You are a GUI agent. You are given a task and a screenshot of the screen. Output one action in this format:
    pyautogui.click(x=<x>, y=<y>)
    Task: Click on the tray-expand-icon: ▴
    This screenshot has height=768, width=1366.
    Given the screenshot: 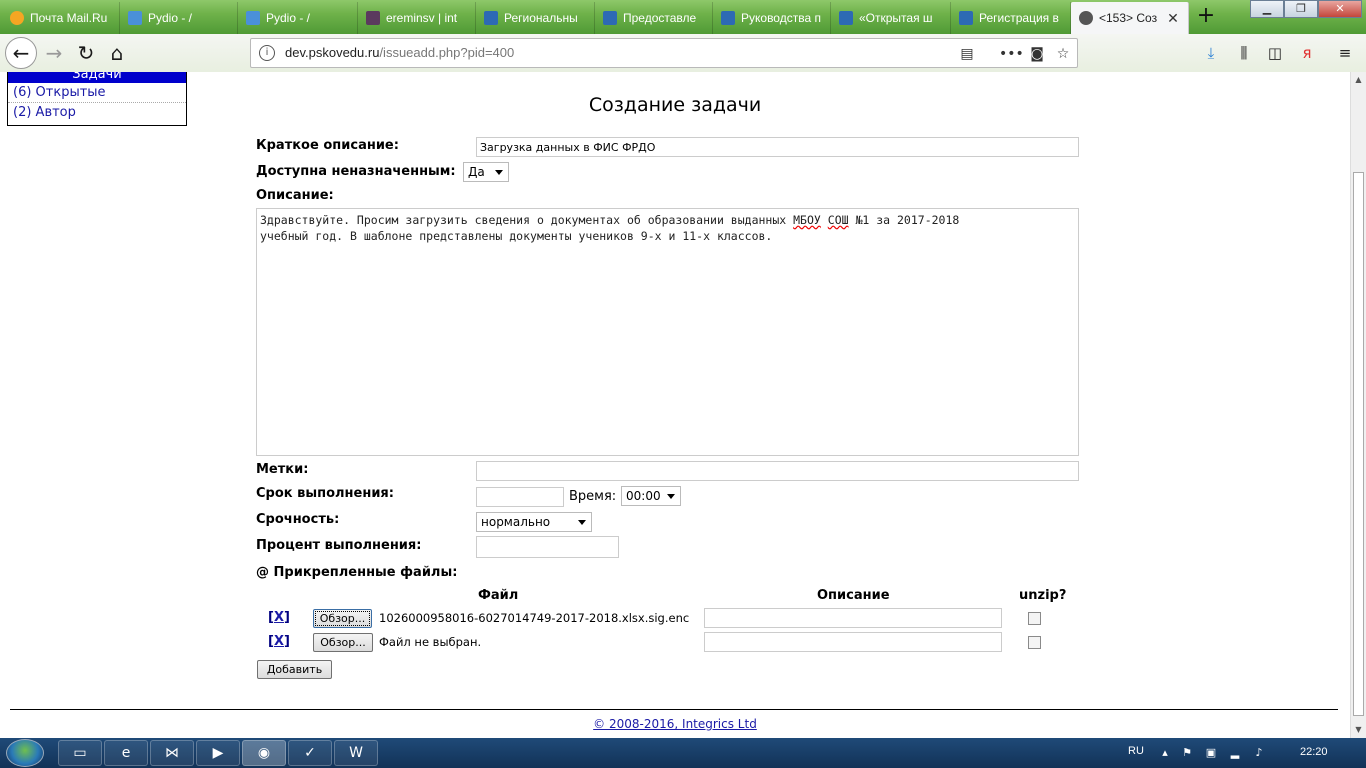 What is the action you would take?
    pyautogui.click(x=1165, y=753)
    